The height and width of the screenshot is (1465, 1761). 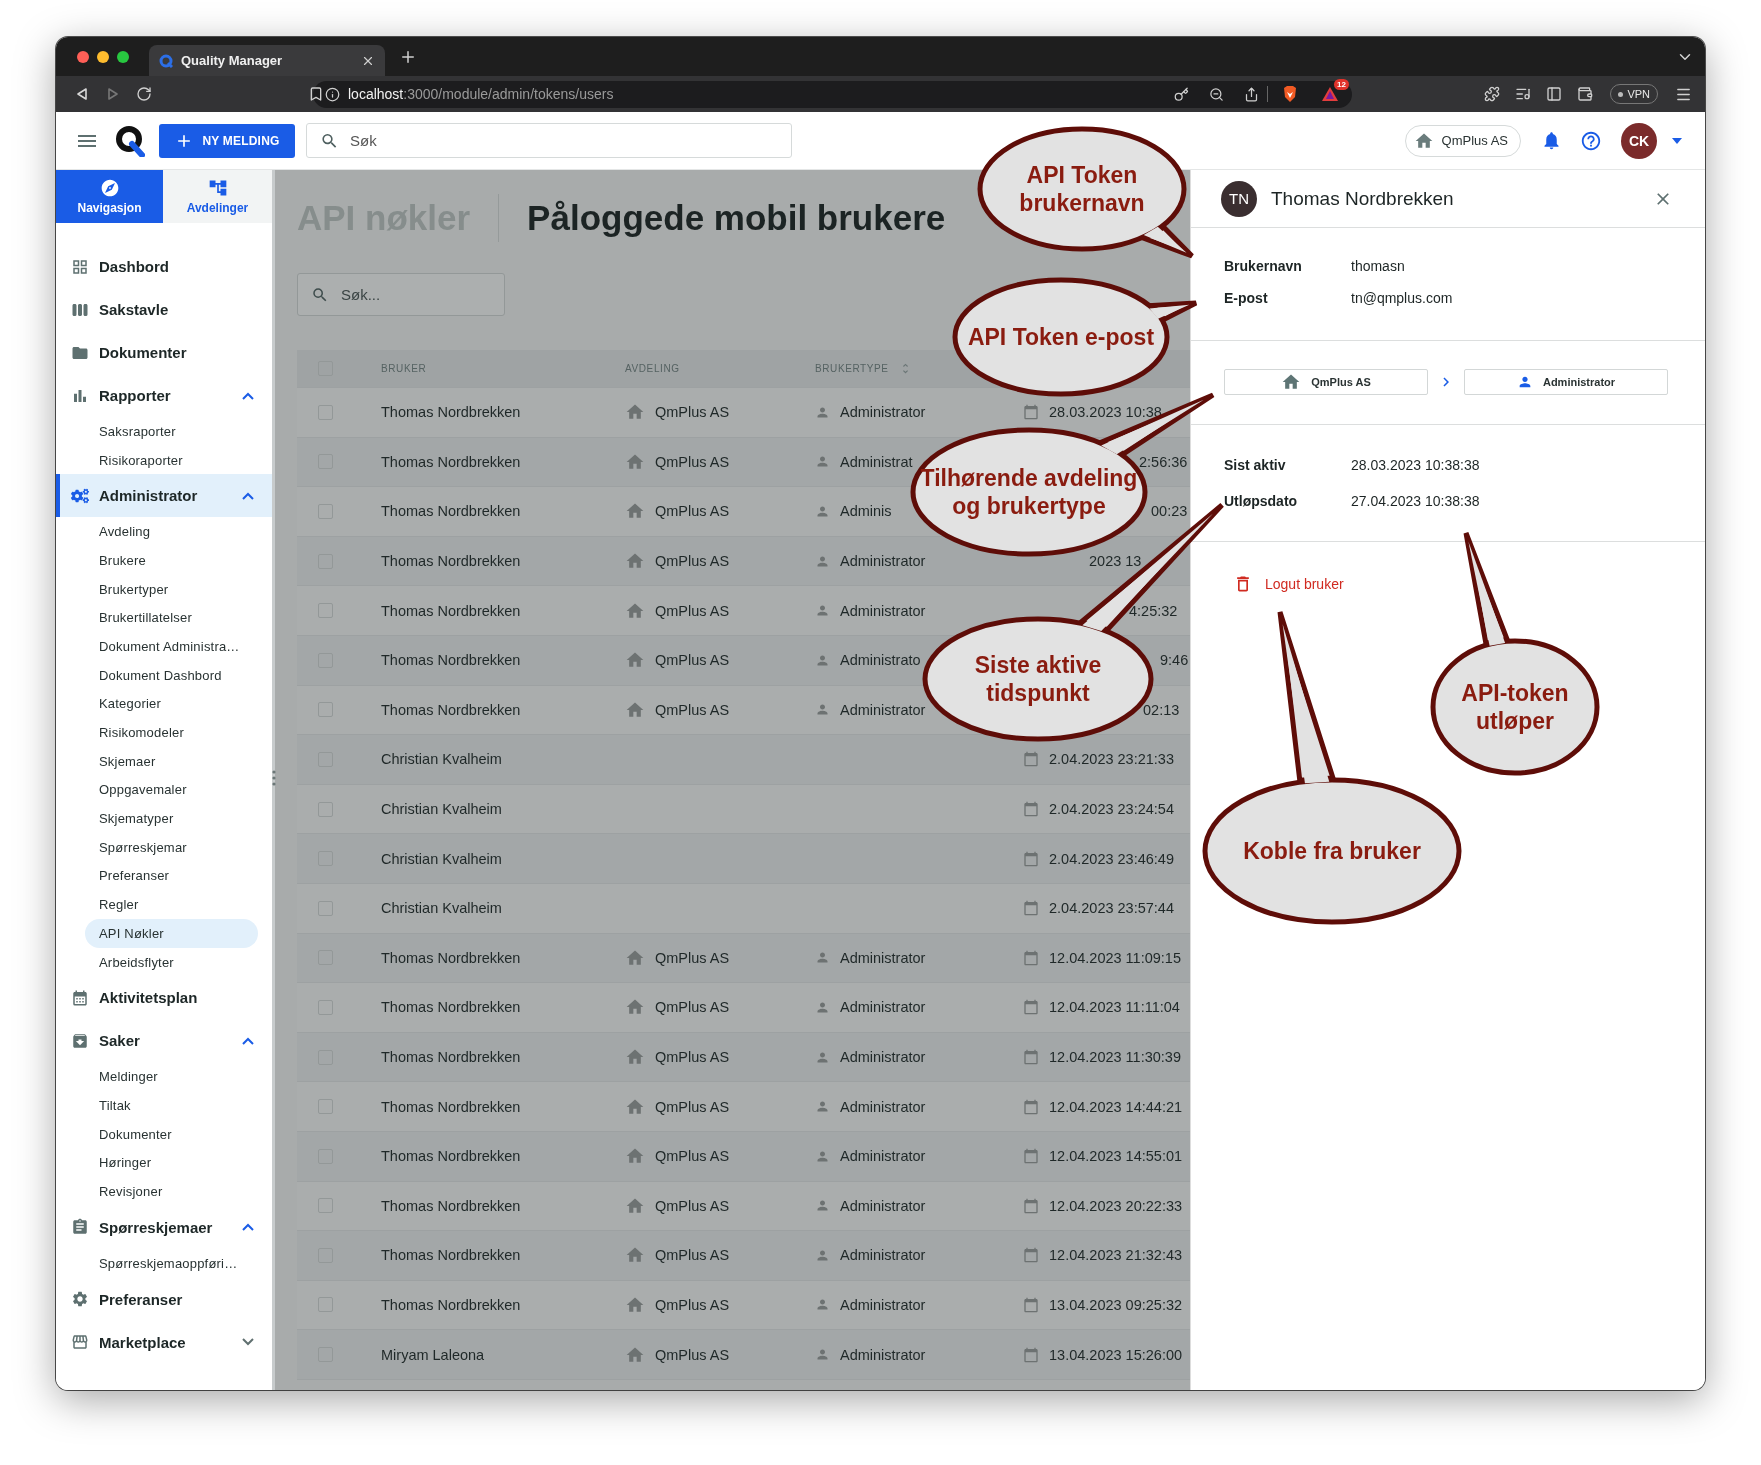 What do you see at coordinates (164, 395) in the screenshot?
I see `nav-item: Rapporter` at bounding box center [164, 395].